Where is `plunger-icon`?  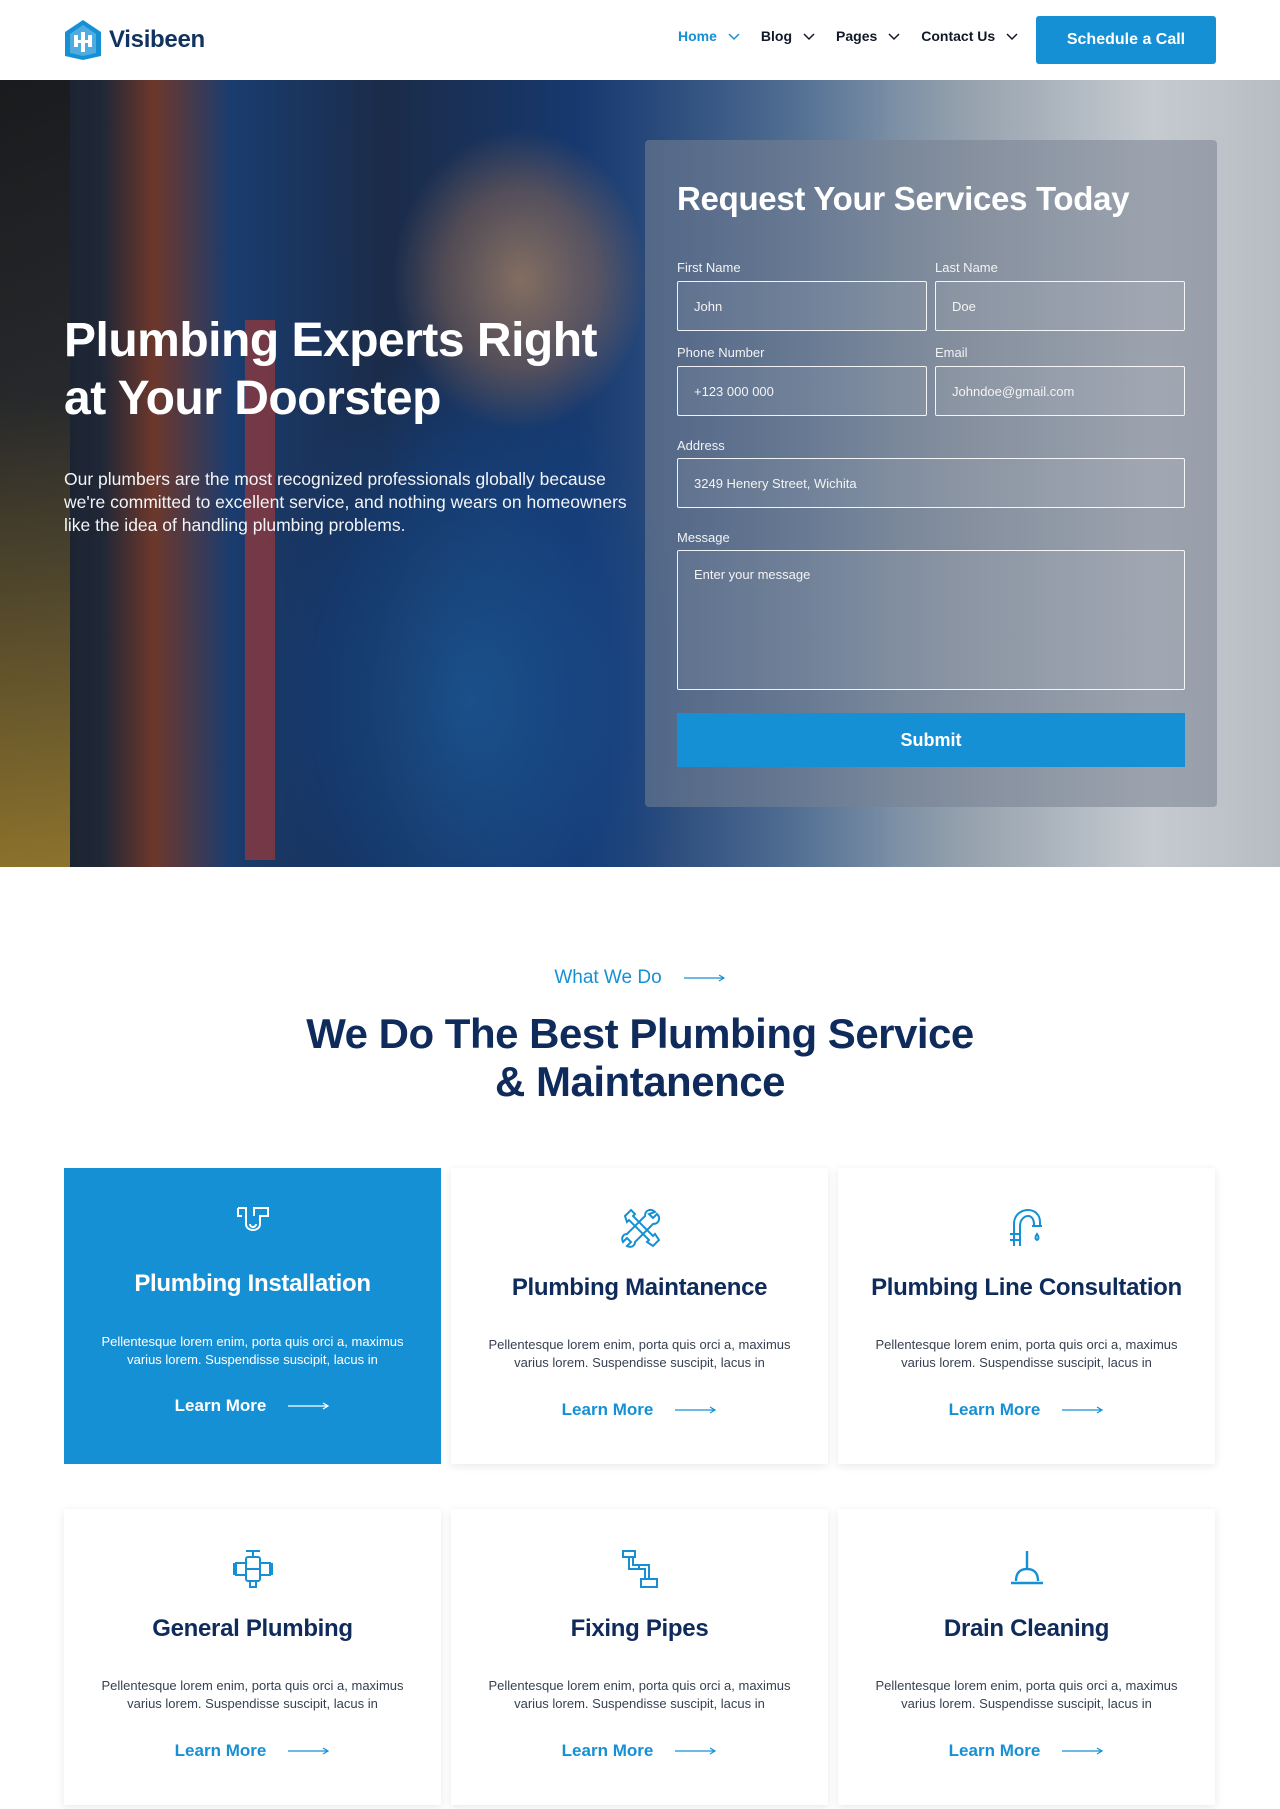 plunger-icon is located at coordinates (1027, 1568).